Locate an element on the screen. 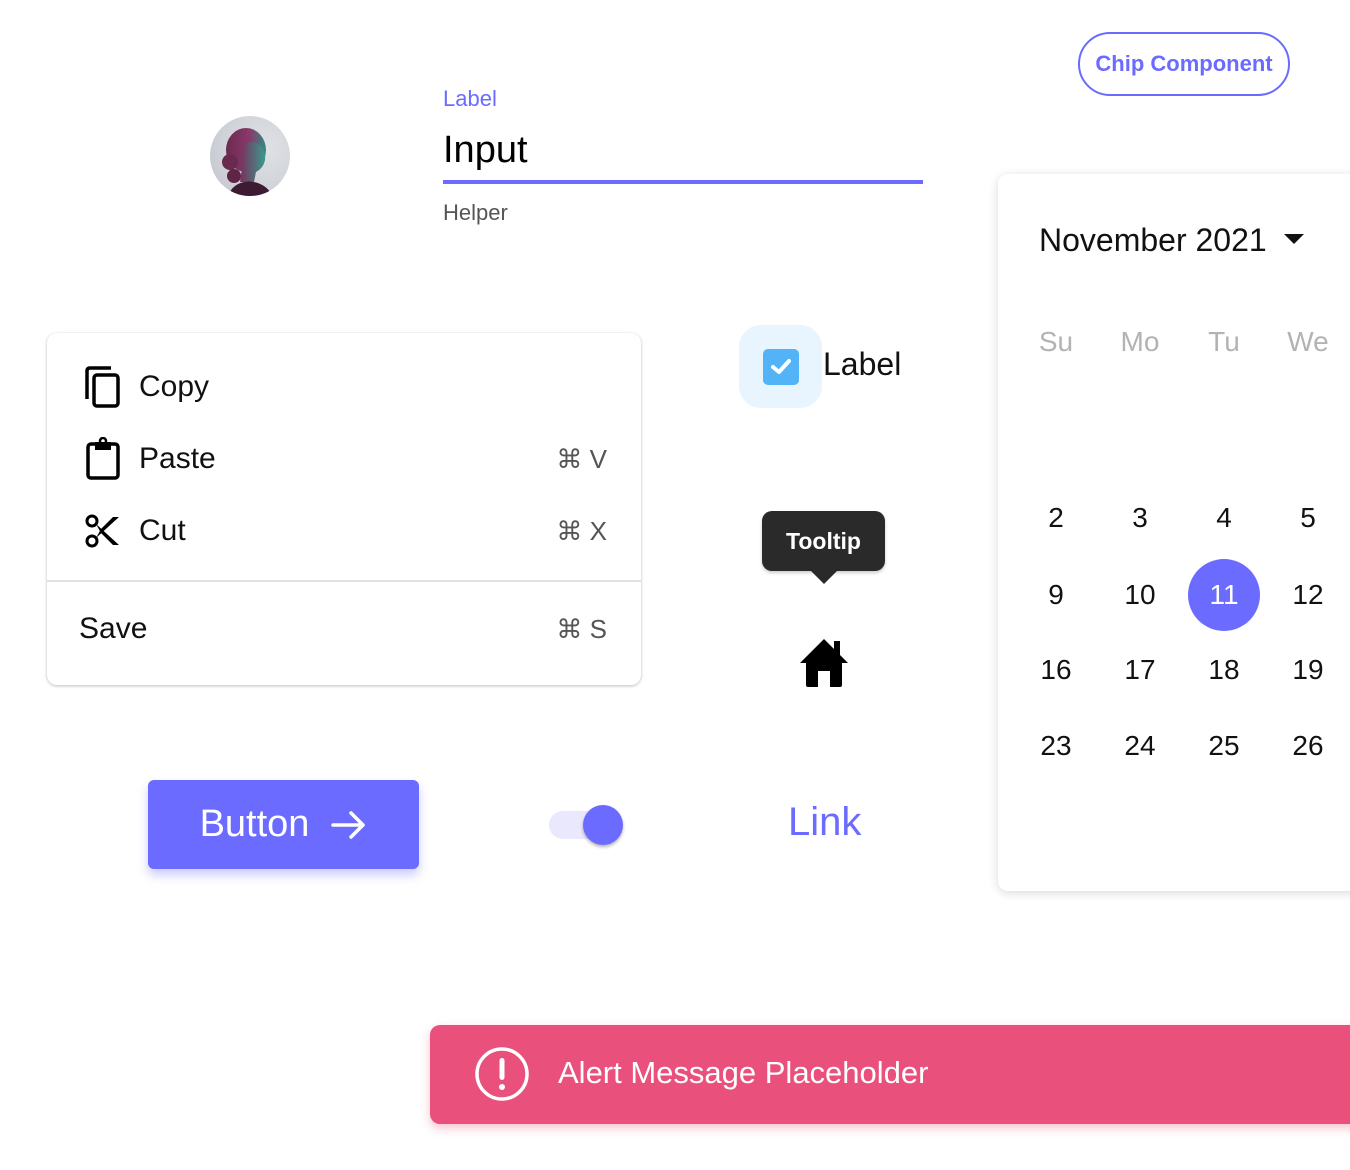 The height and width of the screenshot is (1170, 1350). context-menu: Copy Paste ⌘ V Cut ⌘ X Save ⌘ S is located at coordinates (344, 509).